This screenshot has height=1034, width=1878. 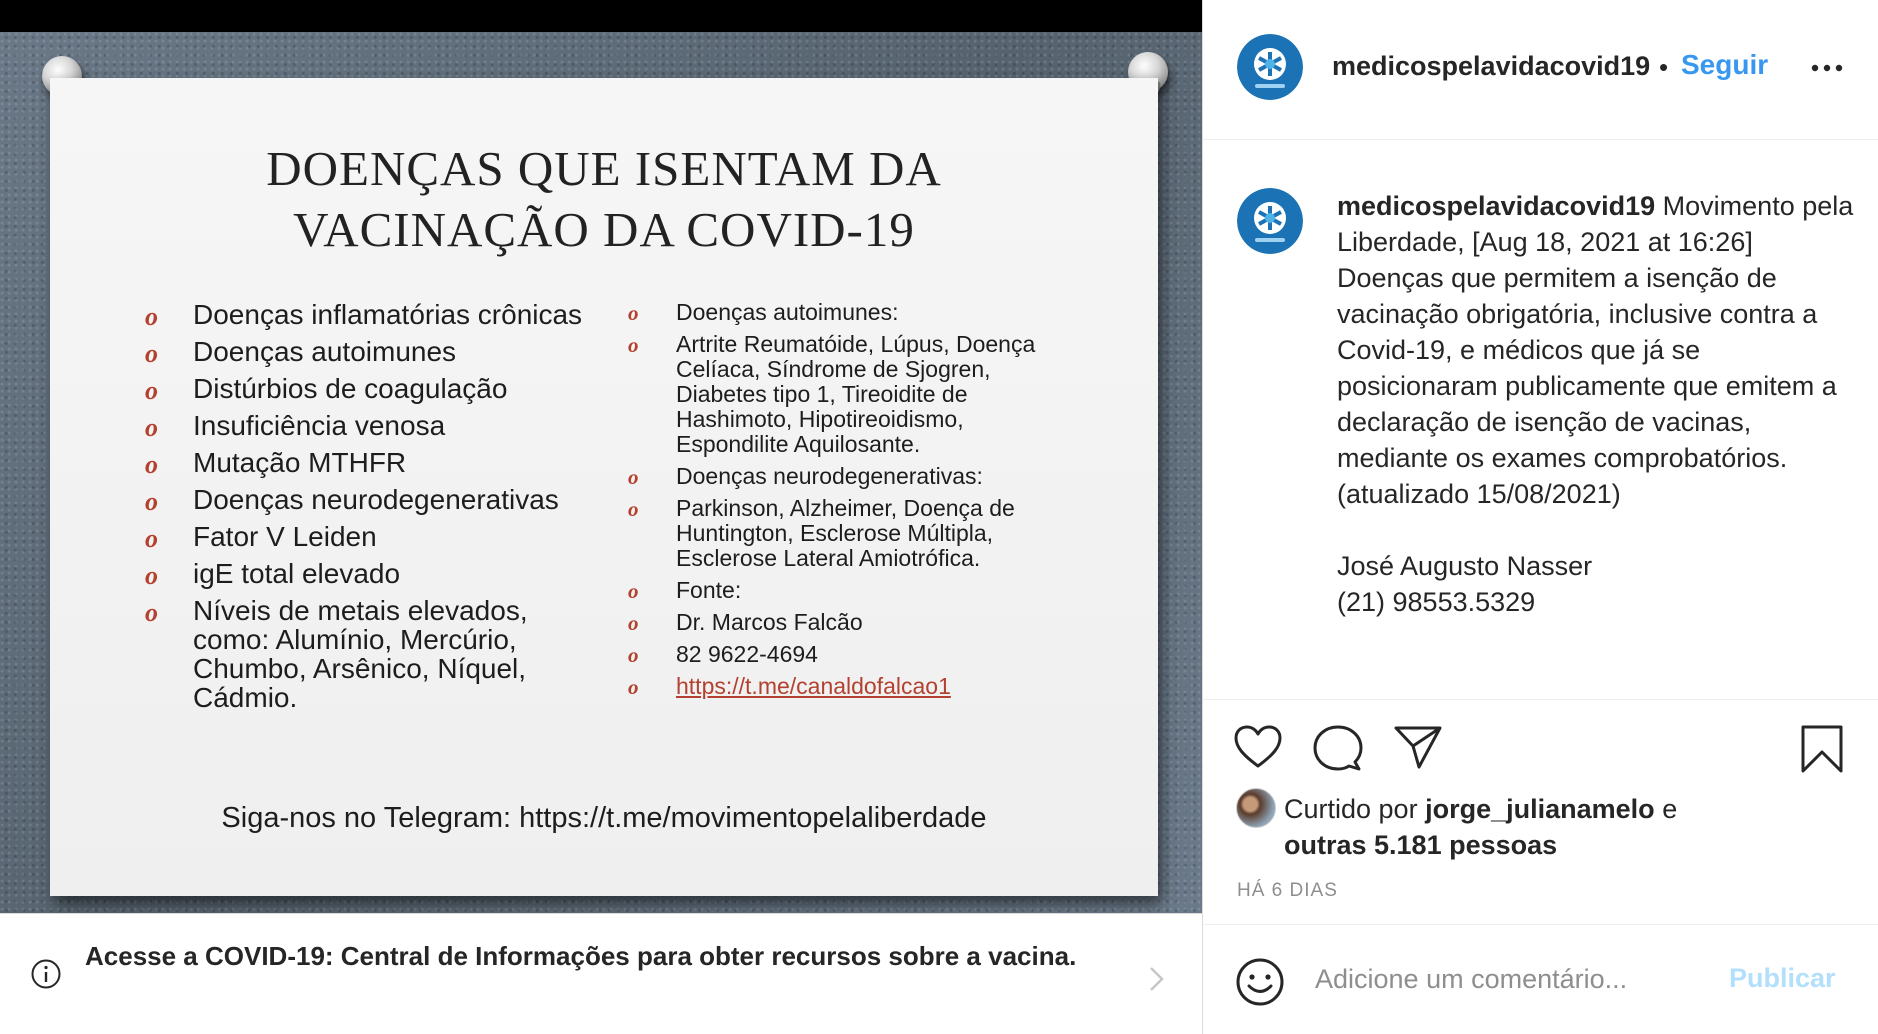 What do you see at coordinates (1260, 982) in the screenshot?
I see `emoji-icon` at bounding box center [1260, 982].